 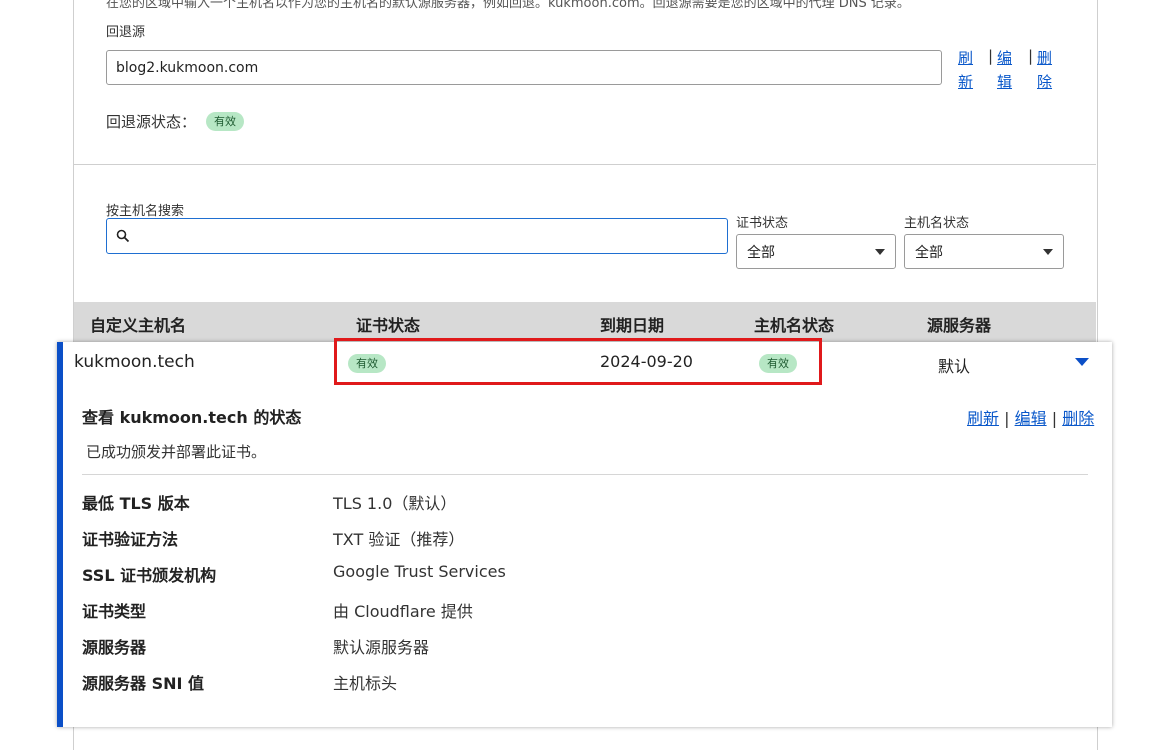 I want to click on hostname-status-select-value: 全部, so click(x=929, y=252).